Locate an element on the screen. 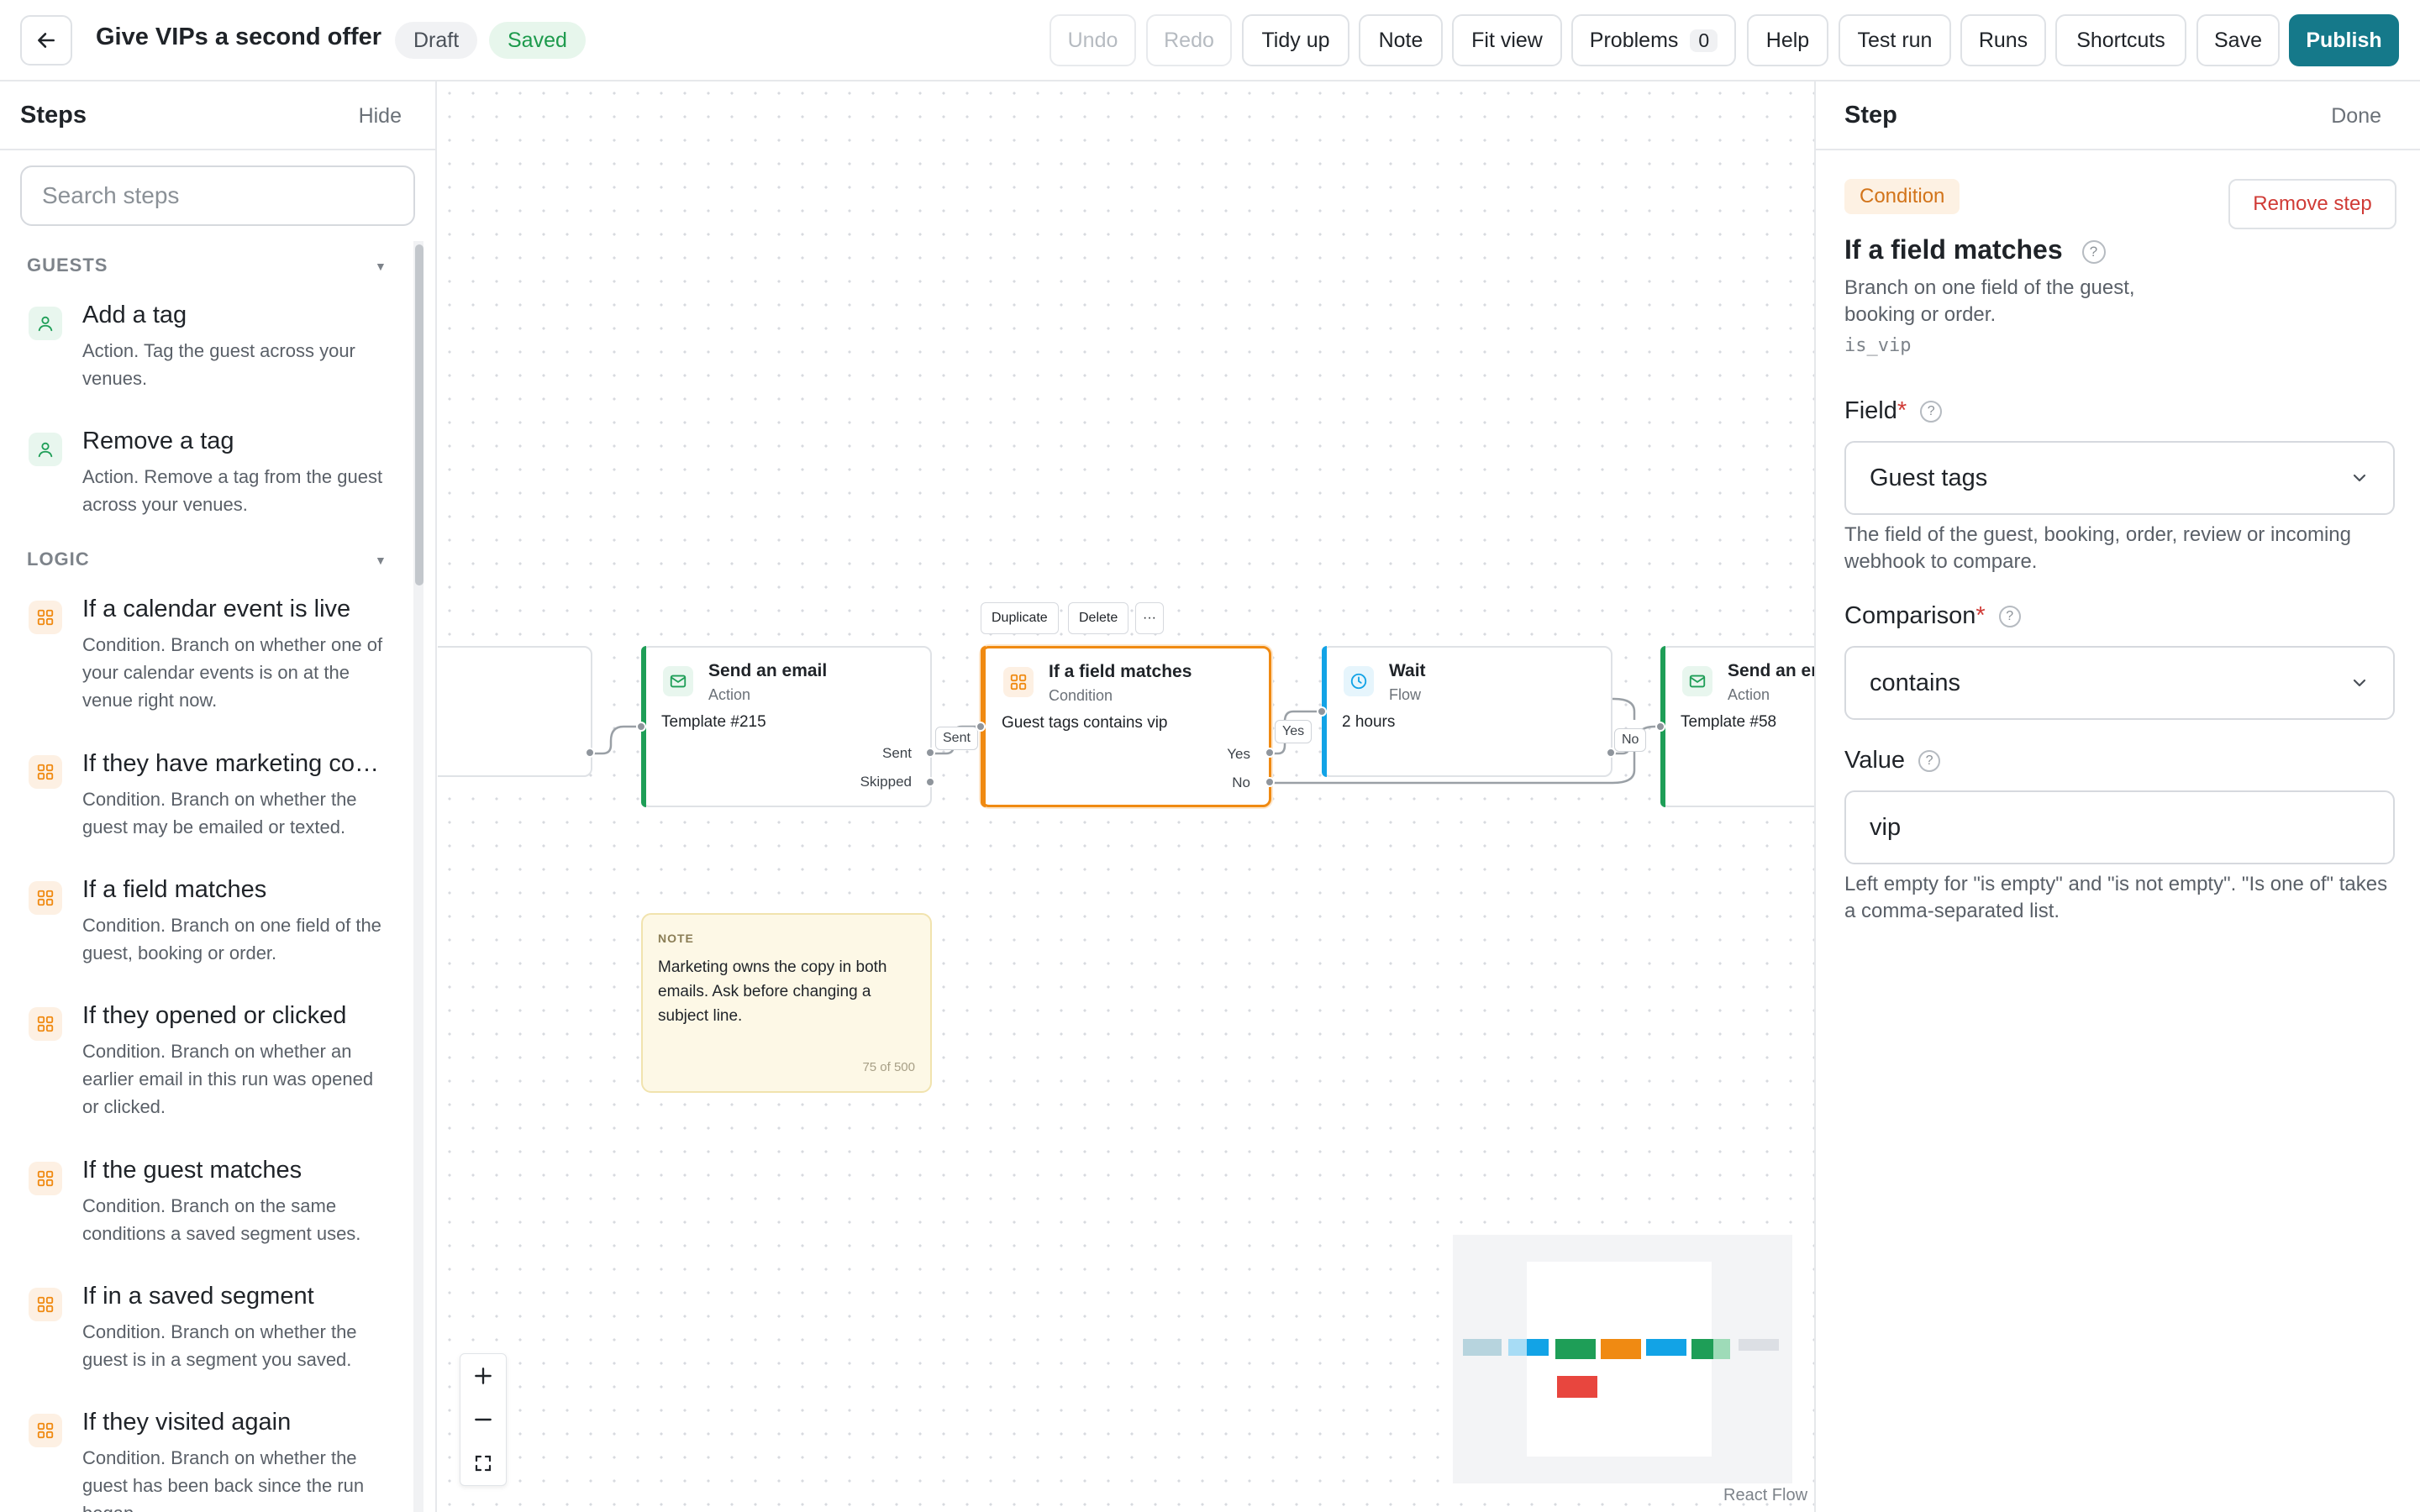  comparison-select: contains is located at coordinates (2119, 683).